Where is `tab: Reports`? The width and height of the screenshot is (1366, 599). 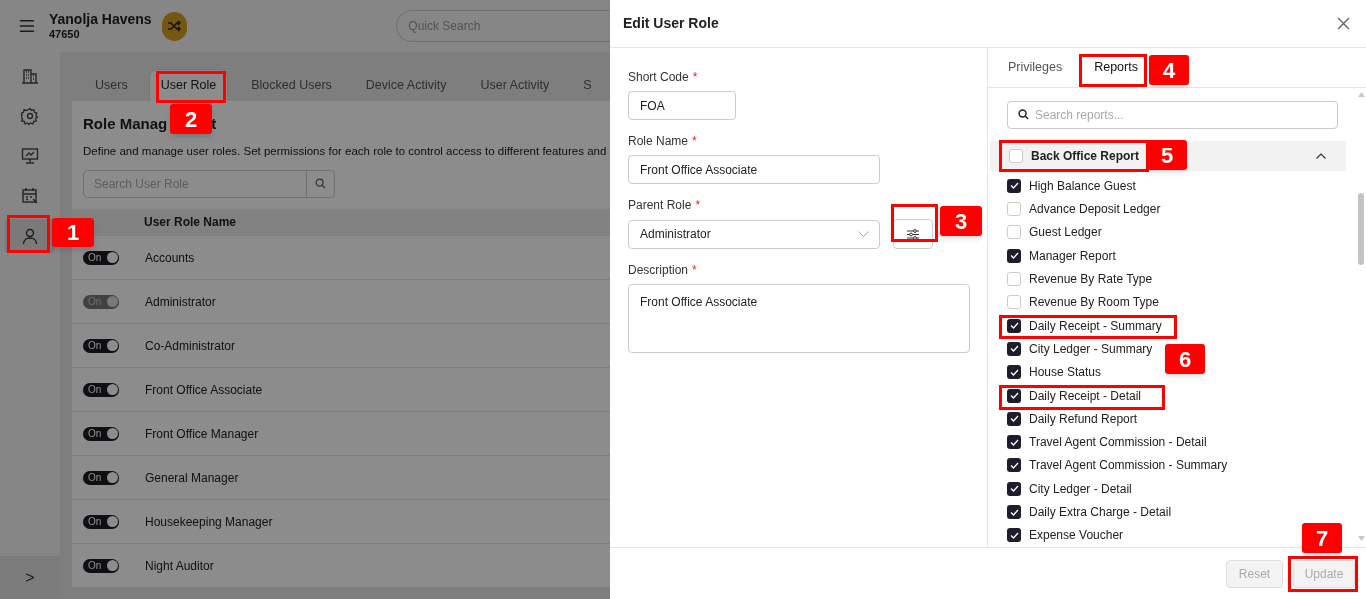
tab: Reports is located at coordinates (1116, 67).